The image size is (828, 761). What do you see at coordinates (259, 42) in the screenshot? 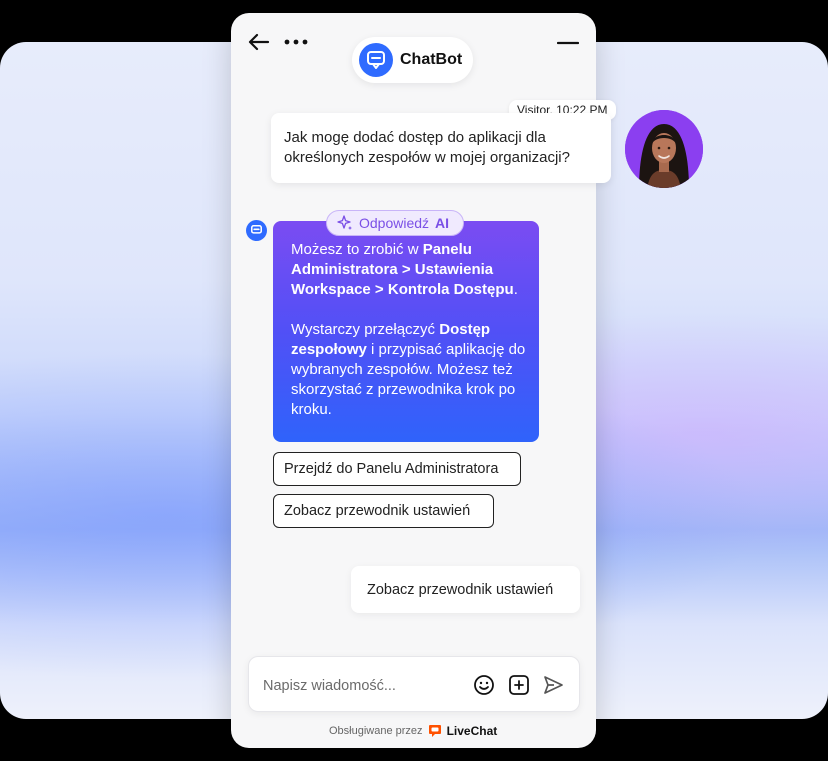
I see `arrow-left-icon` at bounding box center [259, 42].